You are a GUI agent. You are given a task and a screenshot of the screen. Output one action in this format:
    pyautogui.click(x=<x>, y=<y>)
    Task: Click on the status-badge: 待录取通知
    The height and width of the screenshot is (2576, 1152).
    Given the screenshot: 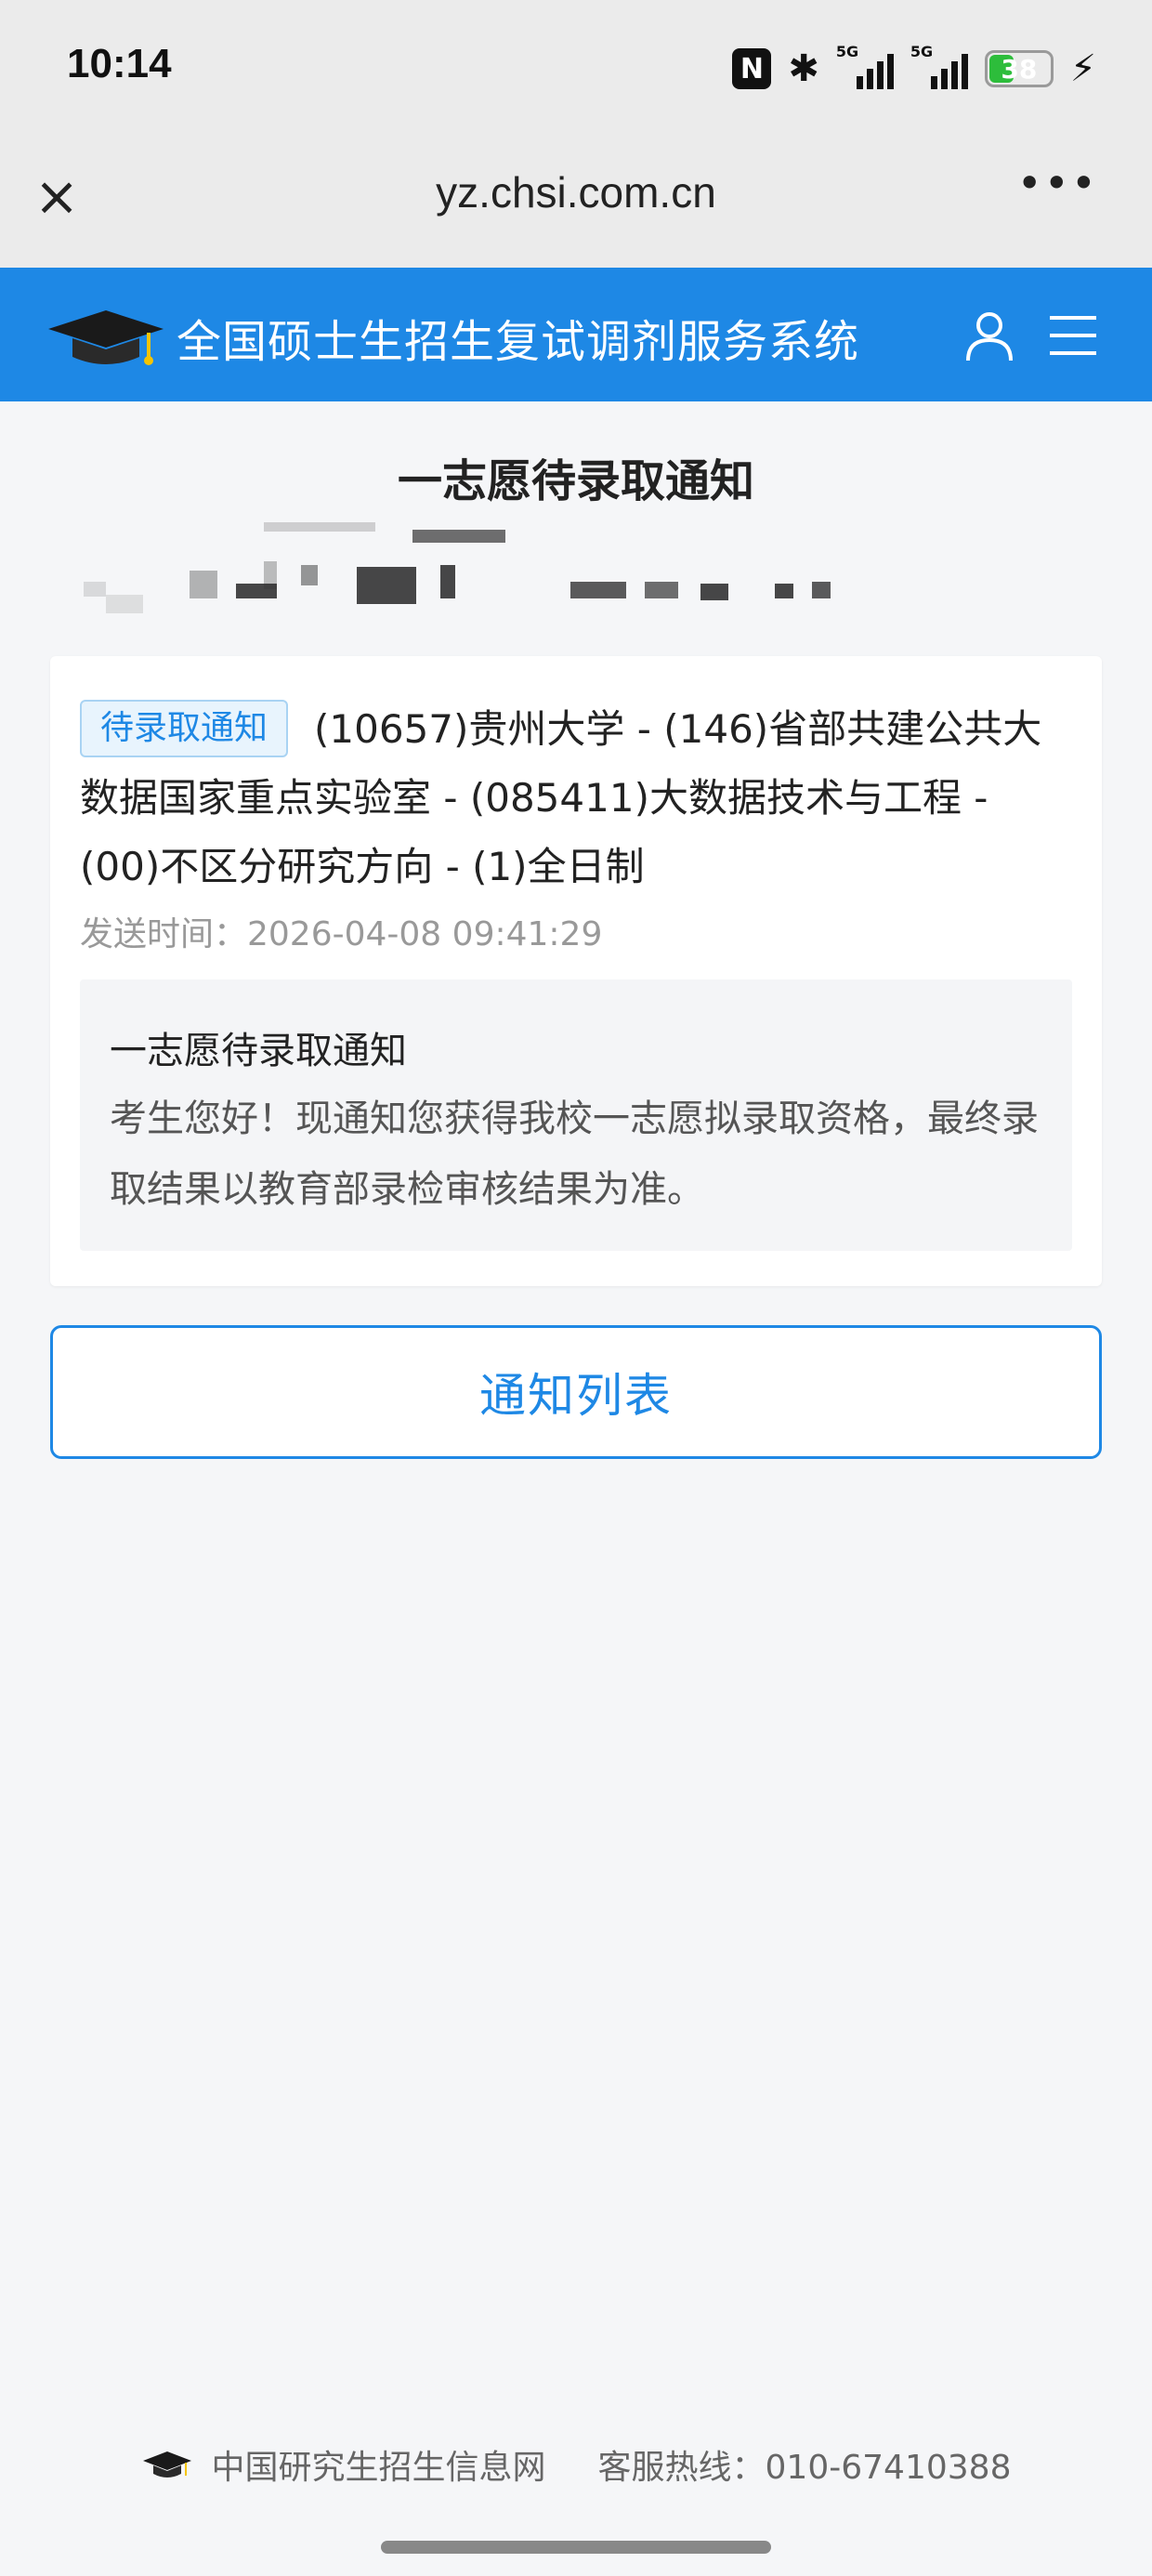 What is the action you would take?
    pyautogui.click(x=184, y=728)
    